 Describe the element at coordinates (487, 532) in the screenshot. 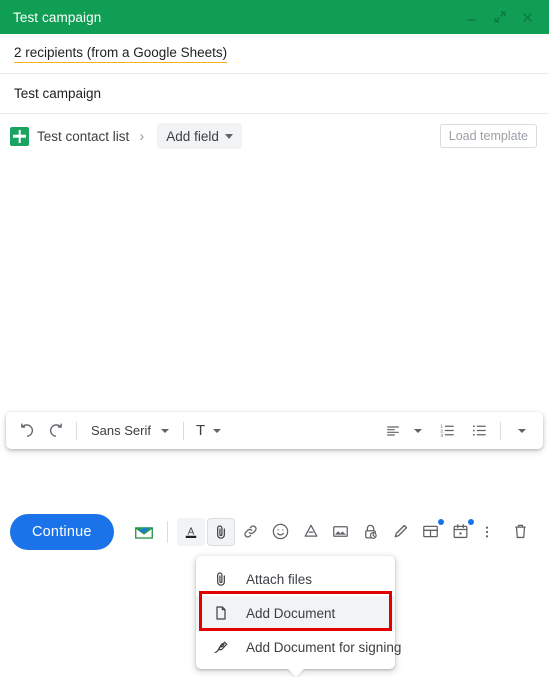

I see `more-options-icon` at that location.